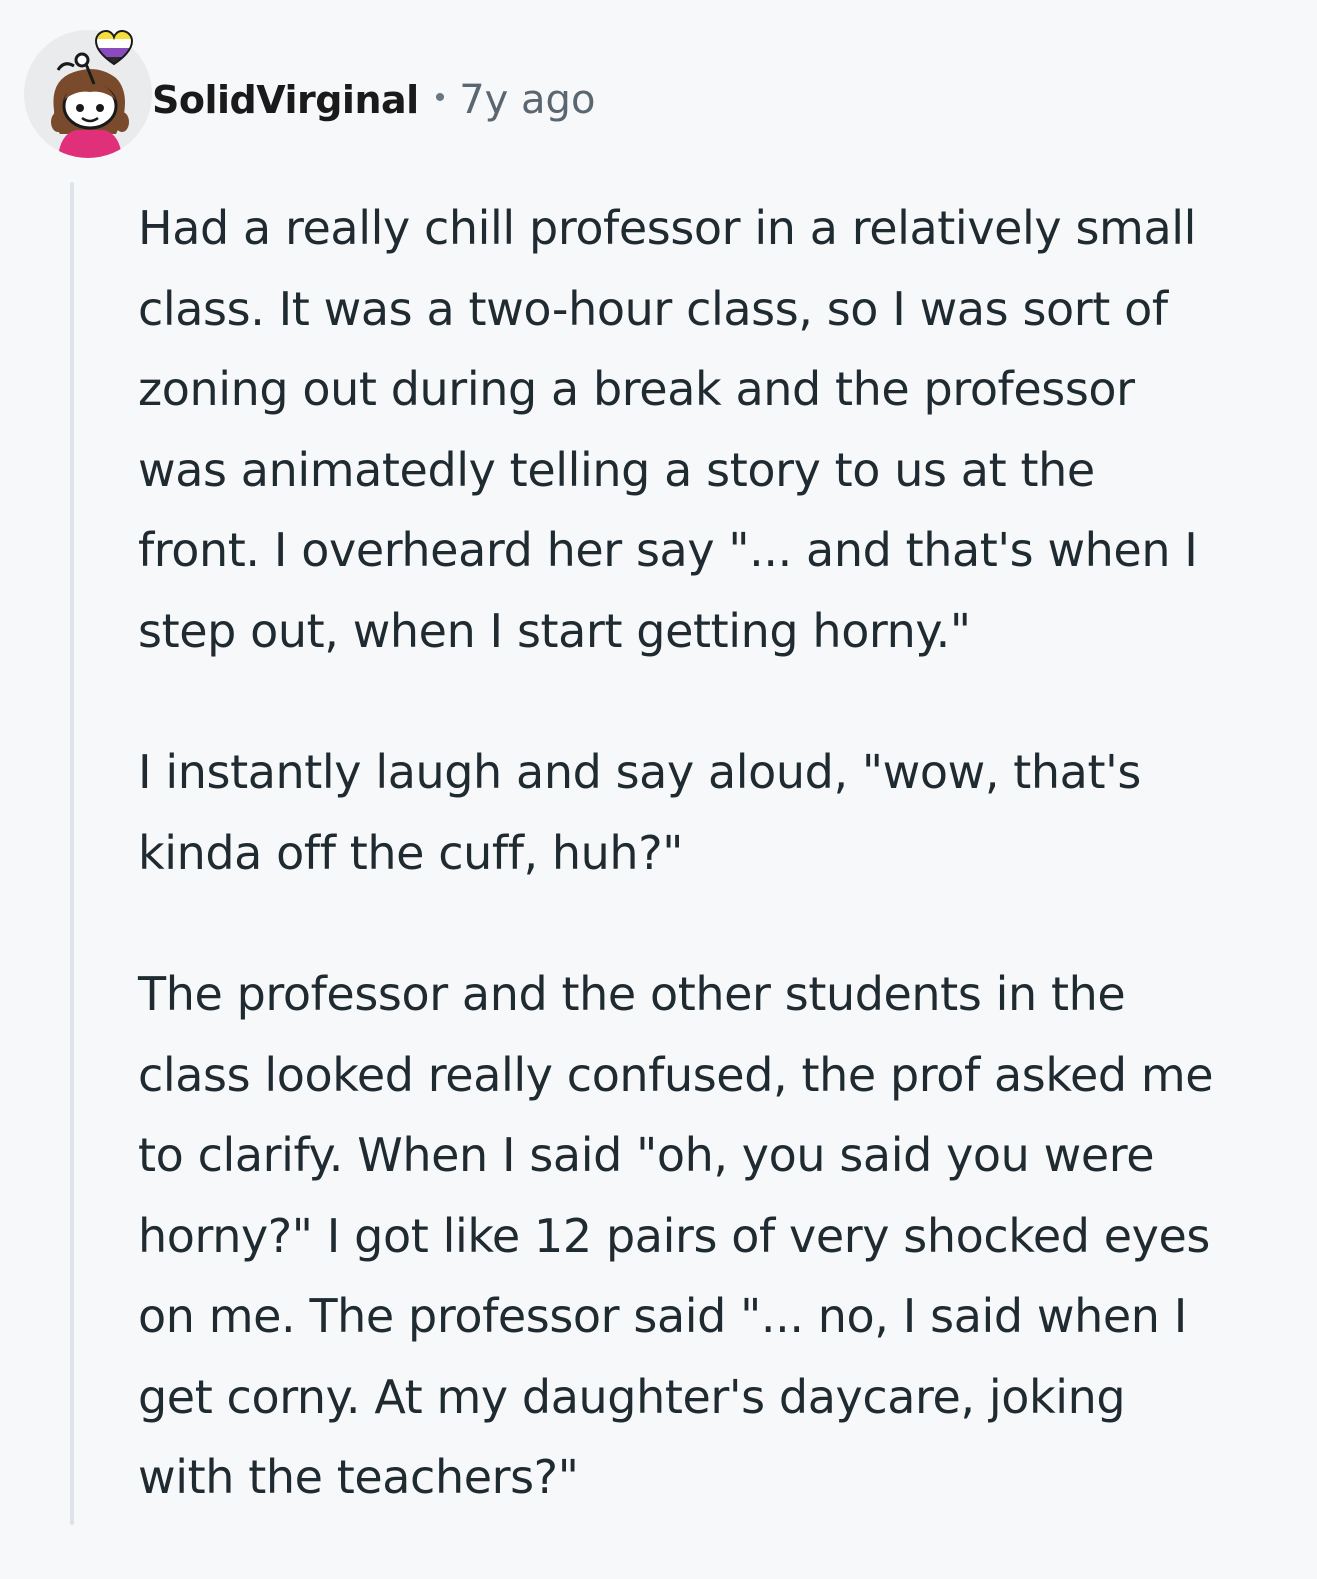 The width and height of the screenshot is (1317, 1579). I want to click on timestamp-link: 7y ago, so click(527, 100).